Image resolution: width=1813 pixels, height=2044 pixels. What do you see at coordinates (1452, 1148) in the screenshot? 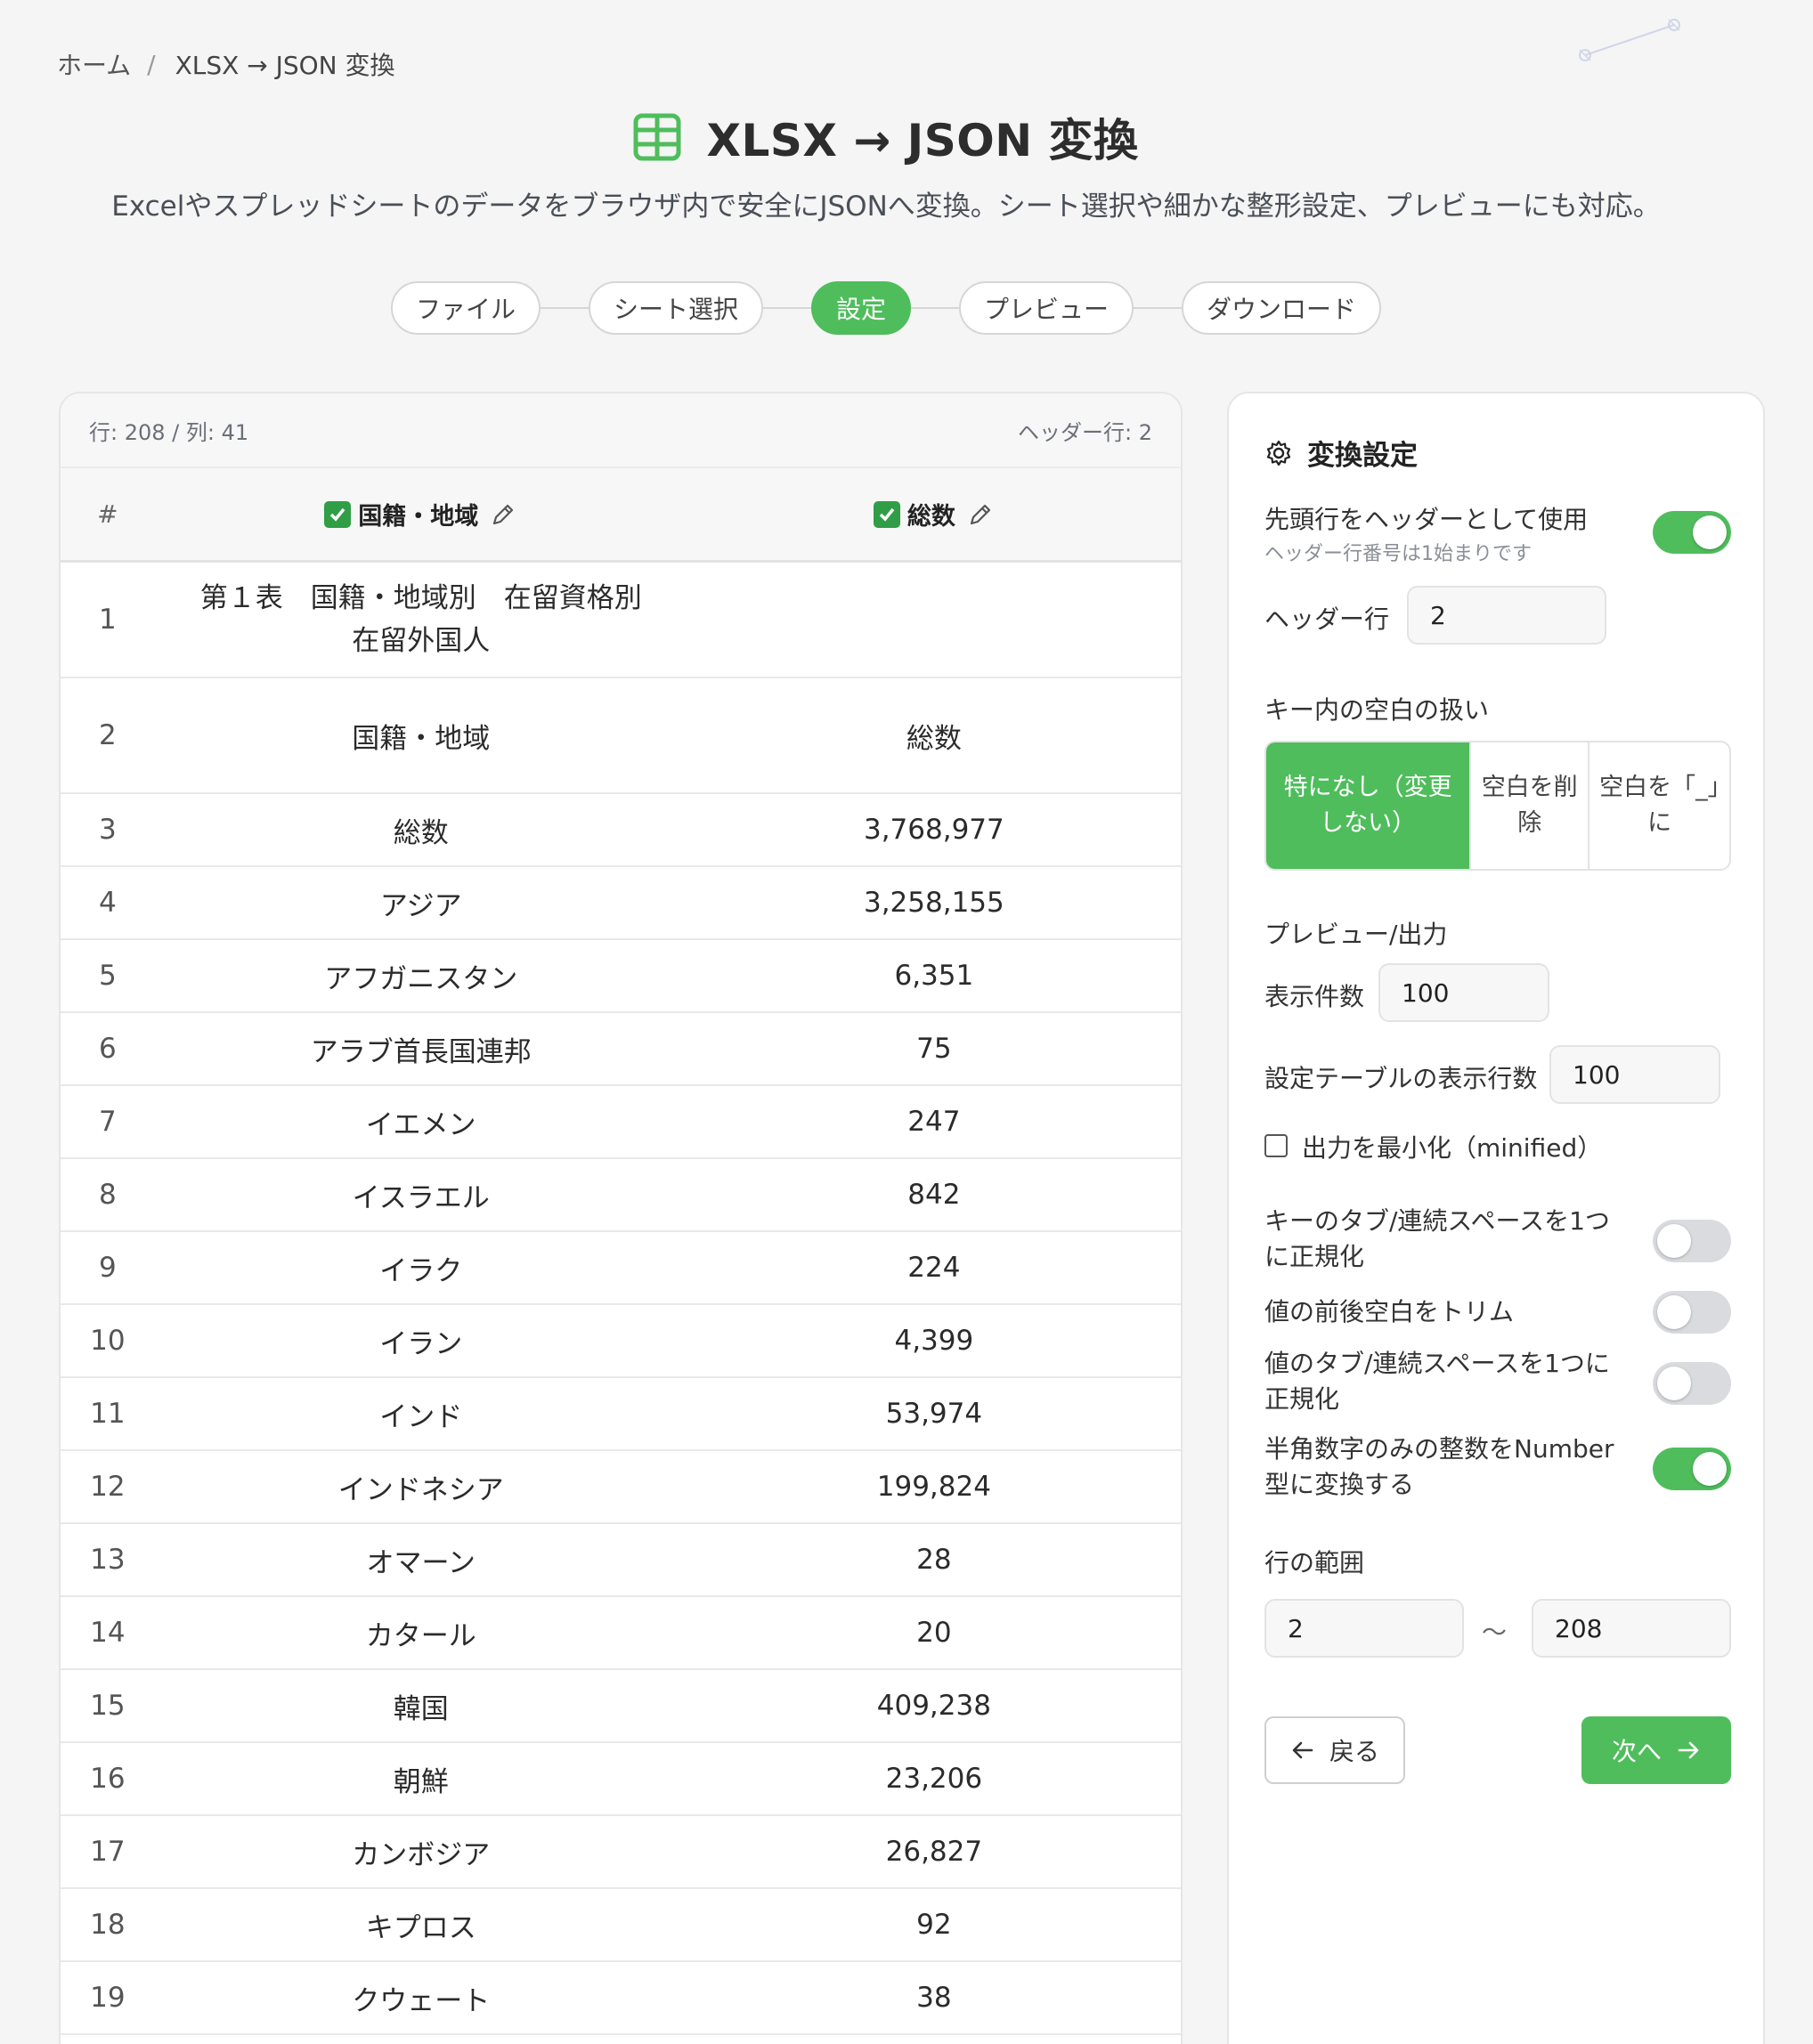
I see `minified-label: 出力を最小化（minified）` at bounding box center [1452, 1148].